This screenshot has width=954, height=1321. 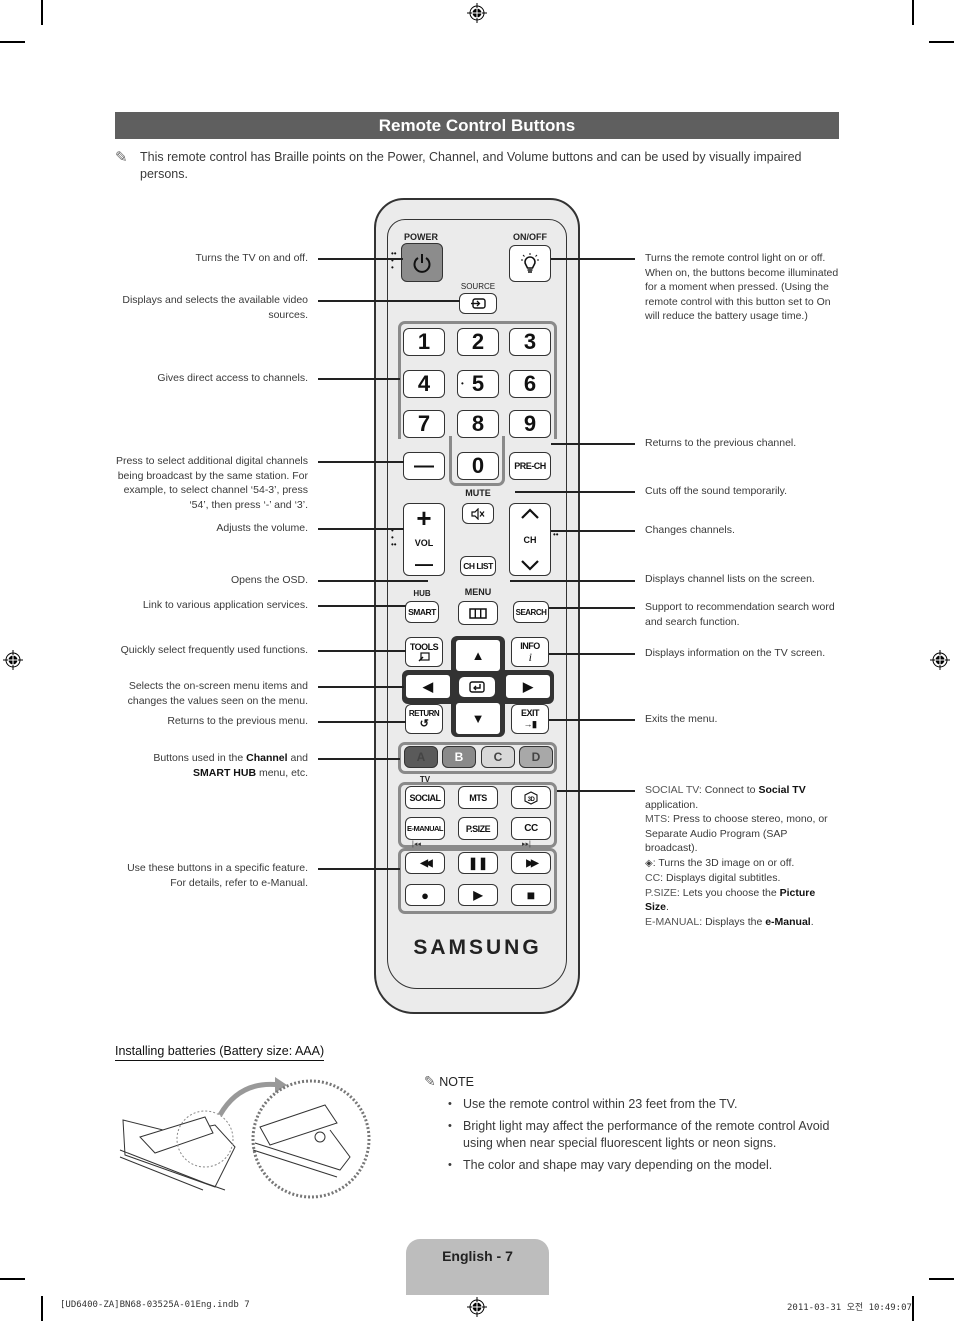 I want to click on callout-text: ., so click(x=667, y=907).